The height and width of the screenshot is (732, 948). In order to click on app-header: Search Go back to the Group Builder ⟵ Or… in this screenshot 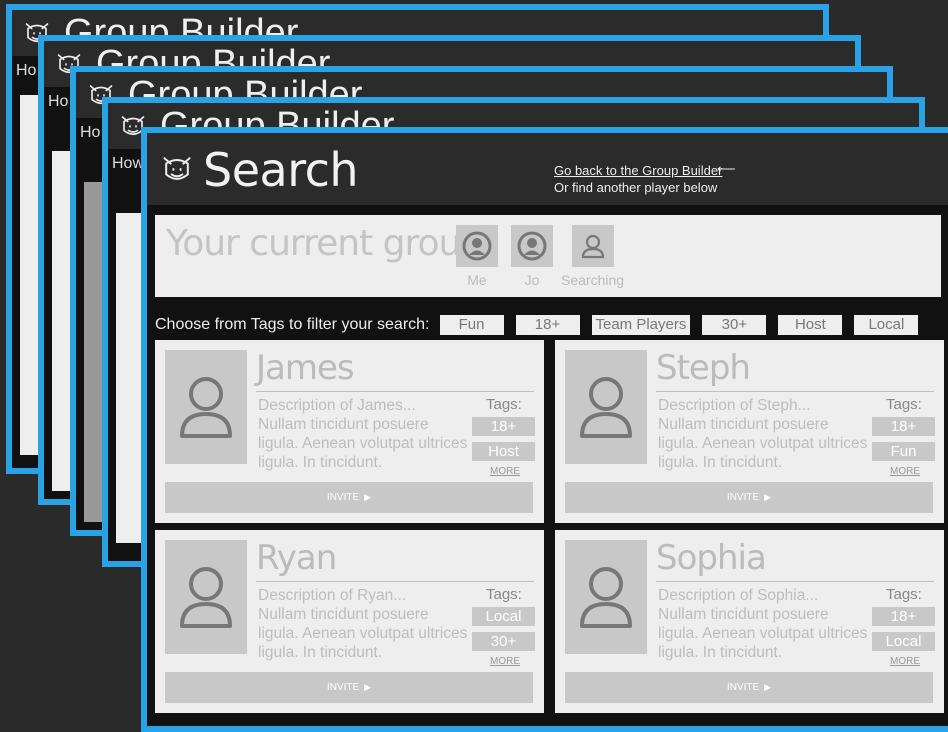, I will do `click(547, 169)`.